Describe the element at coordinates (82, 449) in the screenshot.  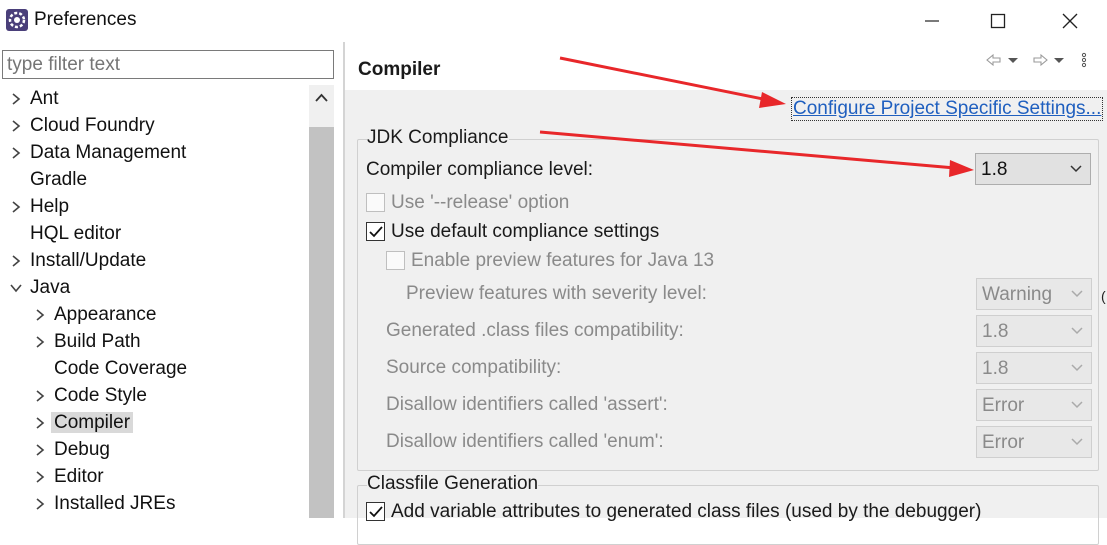
I see `tree-item-label: Debug` at that location.